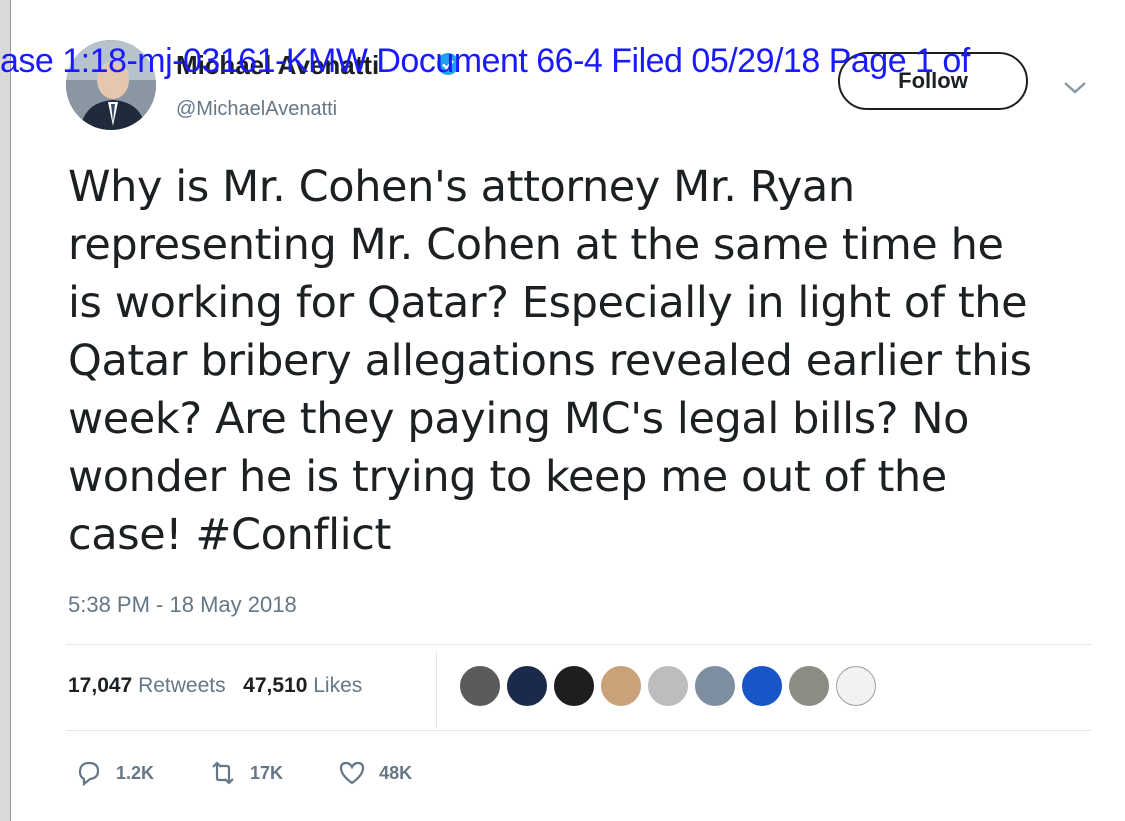 This screenshot has height=821, width=1125. I want to click on liker-avatars, so click(669, 686).